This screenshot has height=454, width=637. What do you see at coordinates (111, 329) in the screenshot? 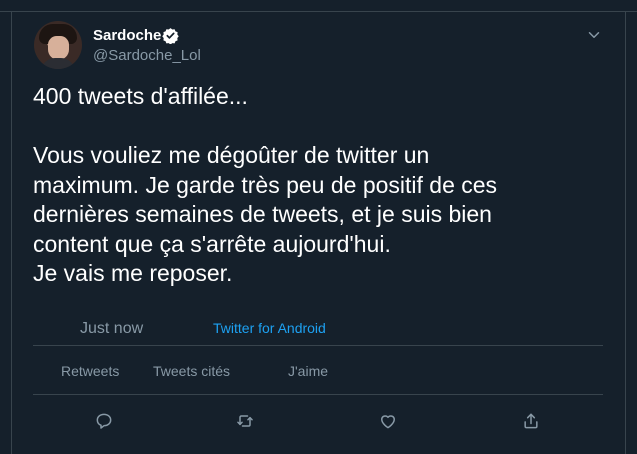
I see `timestamp: Just now` at bounding box center [111, 329].